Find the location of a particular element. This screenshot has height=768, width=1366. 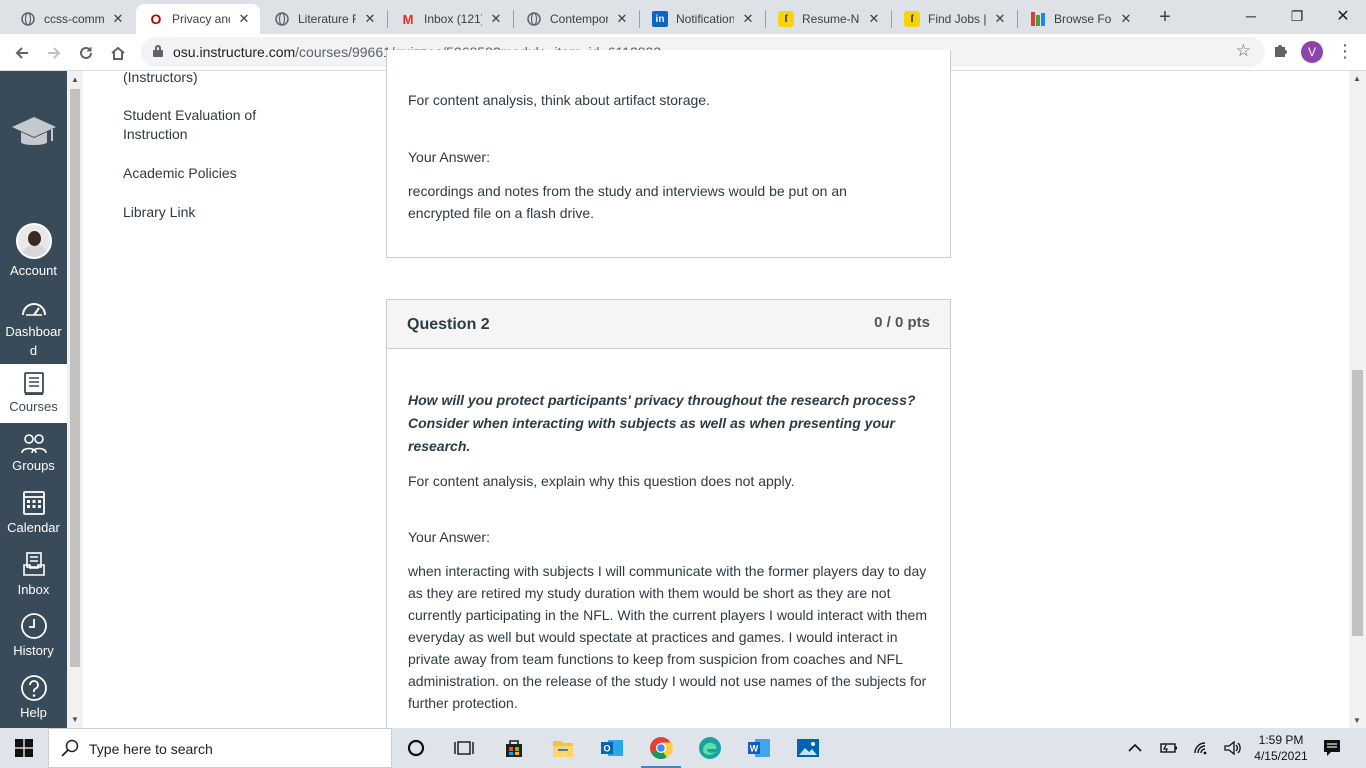

minimize-button: ─ is located at coordinates (1251, 16).